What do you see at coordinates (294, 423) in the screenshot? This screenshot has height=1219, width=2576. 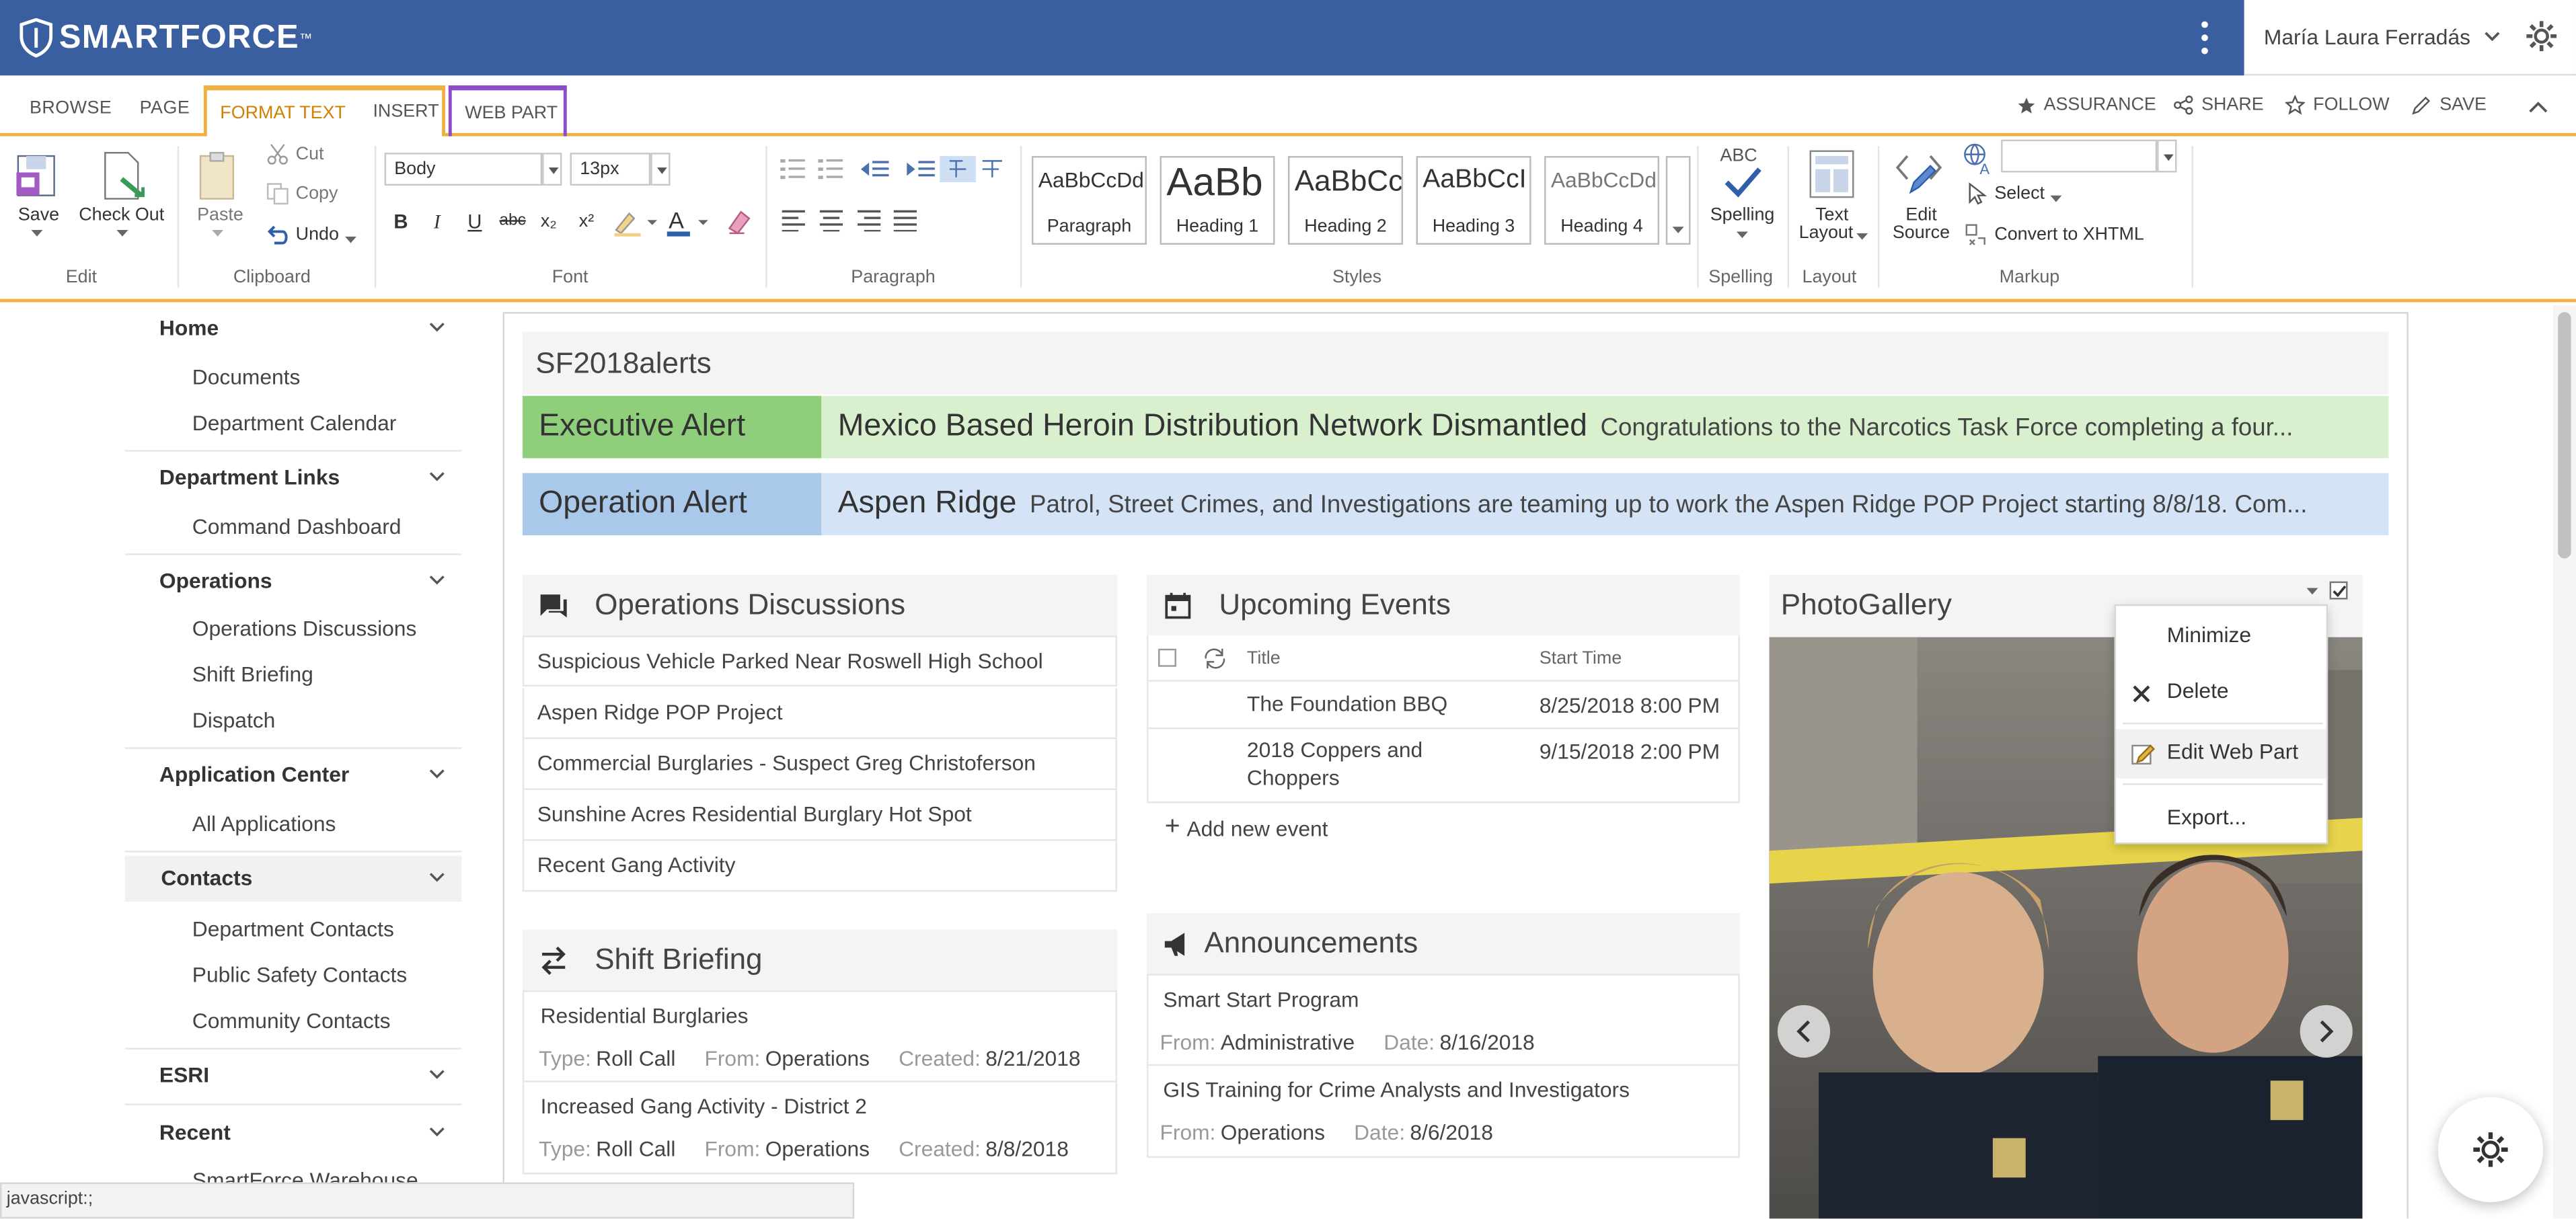 I see `nav-department-calendar: Department Calendar` at bounding box center [294, 423].